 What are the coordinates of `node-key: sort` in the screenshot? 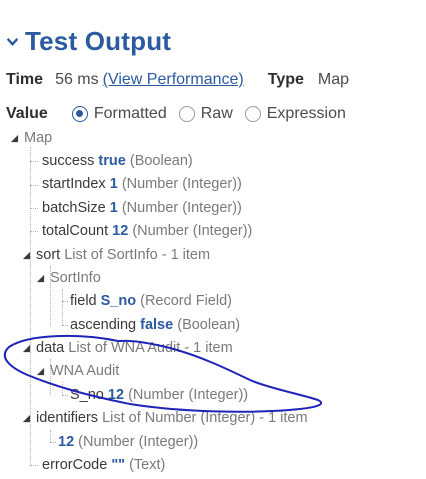 It's located at (48, 255).